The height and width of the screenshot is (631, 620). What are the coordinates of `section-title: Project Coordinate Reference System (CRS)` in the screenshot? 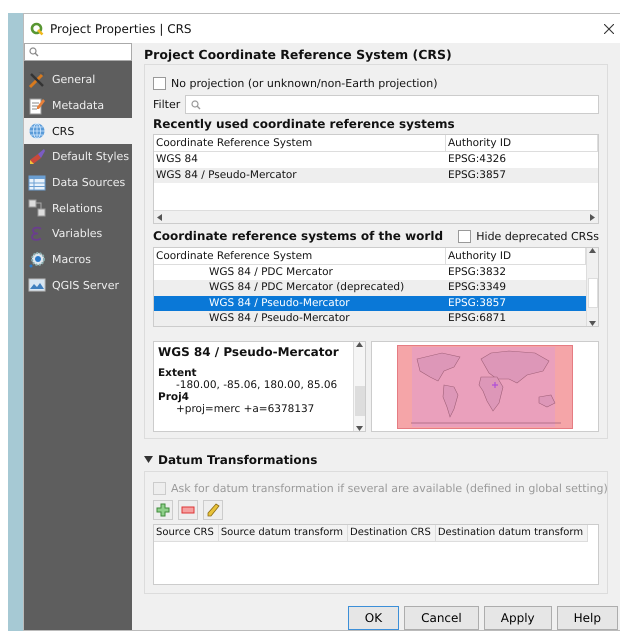 It's located at (298, 54).